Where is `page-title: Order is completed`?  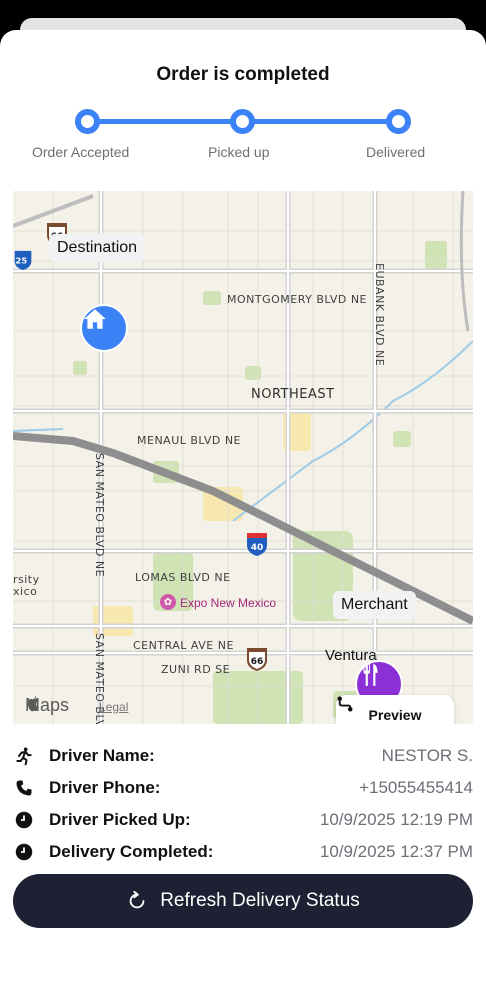
page-title: Order is completed is located at coordinates (243, 74).